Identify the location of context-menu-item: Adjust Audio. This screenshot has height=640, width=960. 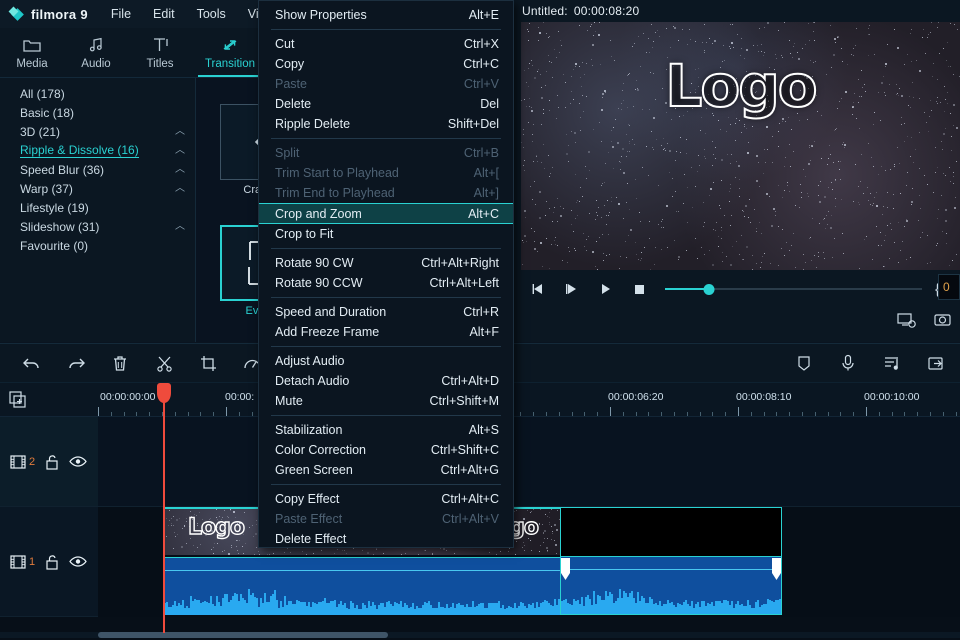
(386, 361).